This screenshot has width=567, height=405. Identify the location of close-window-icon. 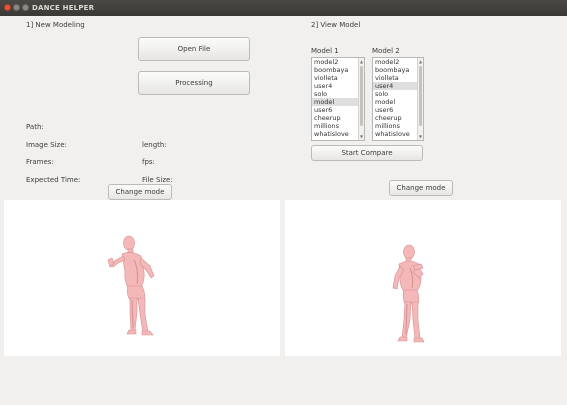
(7, 7).